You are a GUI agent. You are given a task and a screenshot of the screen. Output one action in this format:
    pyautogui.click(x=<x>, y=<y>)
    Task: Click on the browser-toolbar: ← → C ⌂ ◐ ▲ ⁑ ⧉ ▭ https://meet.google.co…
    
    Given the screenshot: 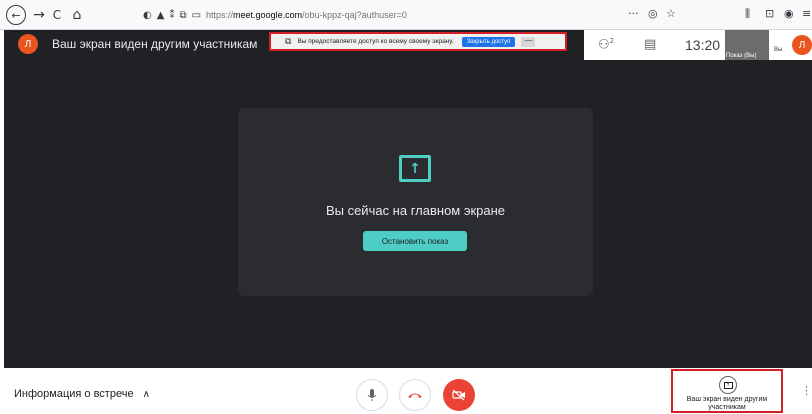 What is the action you would take?
    pyautogui.click(x=406, y=15)
    